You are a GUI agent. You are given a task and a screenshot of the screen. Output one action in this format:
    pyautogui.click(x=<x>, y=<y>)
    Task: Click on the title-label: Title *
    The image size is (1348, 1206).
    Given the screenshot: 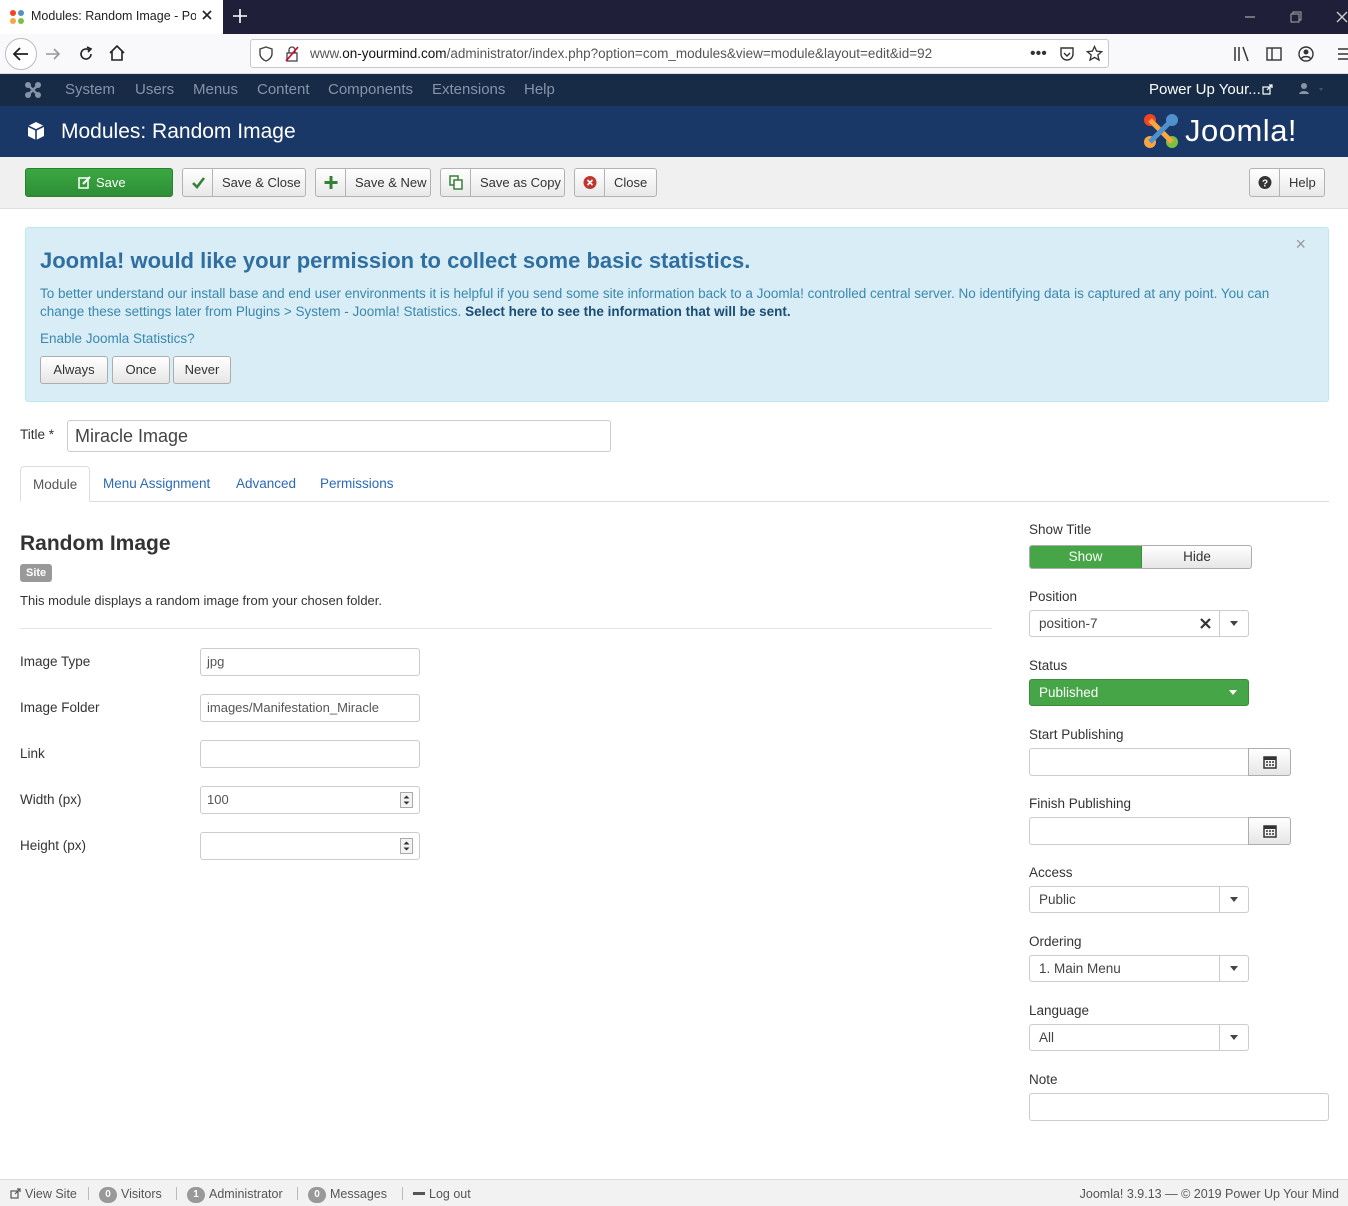 What is the action you would take?
    pyautogui.click(x=37, y=434)
    